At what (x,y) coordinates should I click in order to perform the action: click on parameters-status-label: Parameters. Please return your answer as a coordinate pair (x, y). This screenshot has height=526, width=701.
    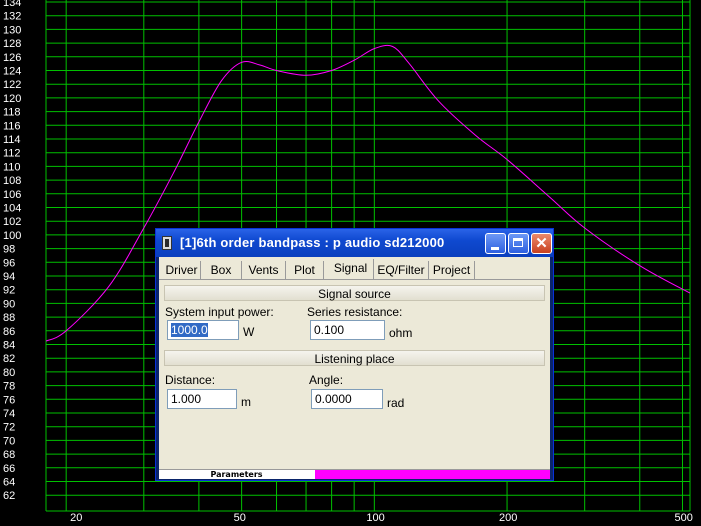
    Looking at the image, I should click on (236, 474).